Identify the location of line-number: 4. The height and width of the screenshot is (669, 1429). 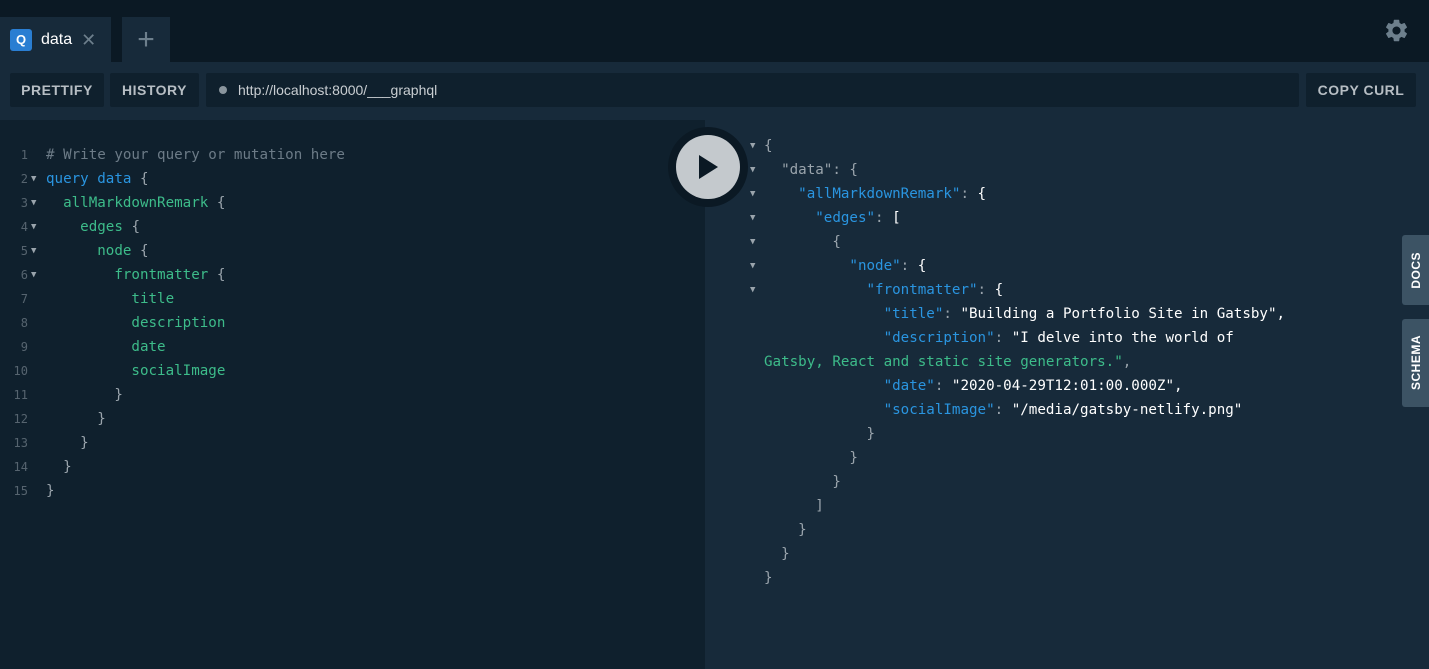
(24, 227).